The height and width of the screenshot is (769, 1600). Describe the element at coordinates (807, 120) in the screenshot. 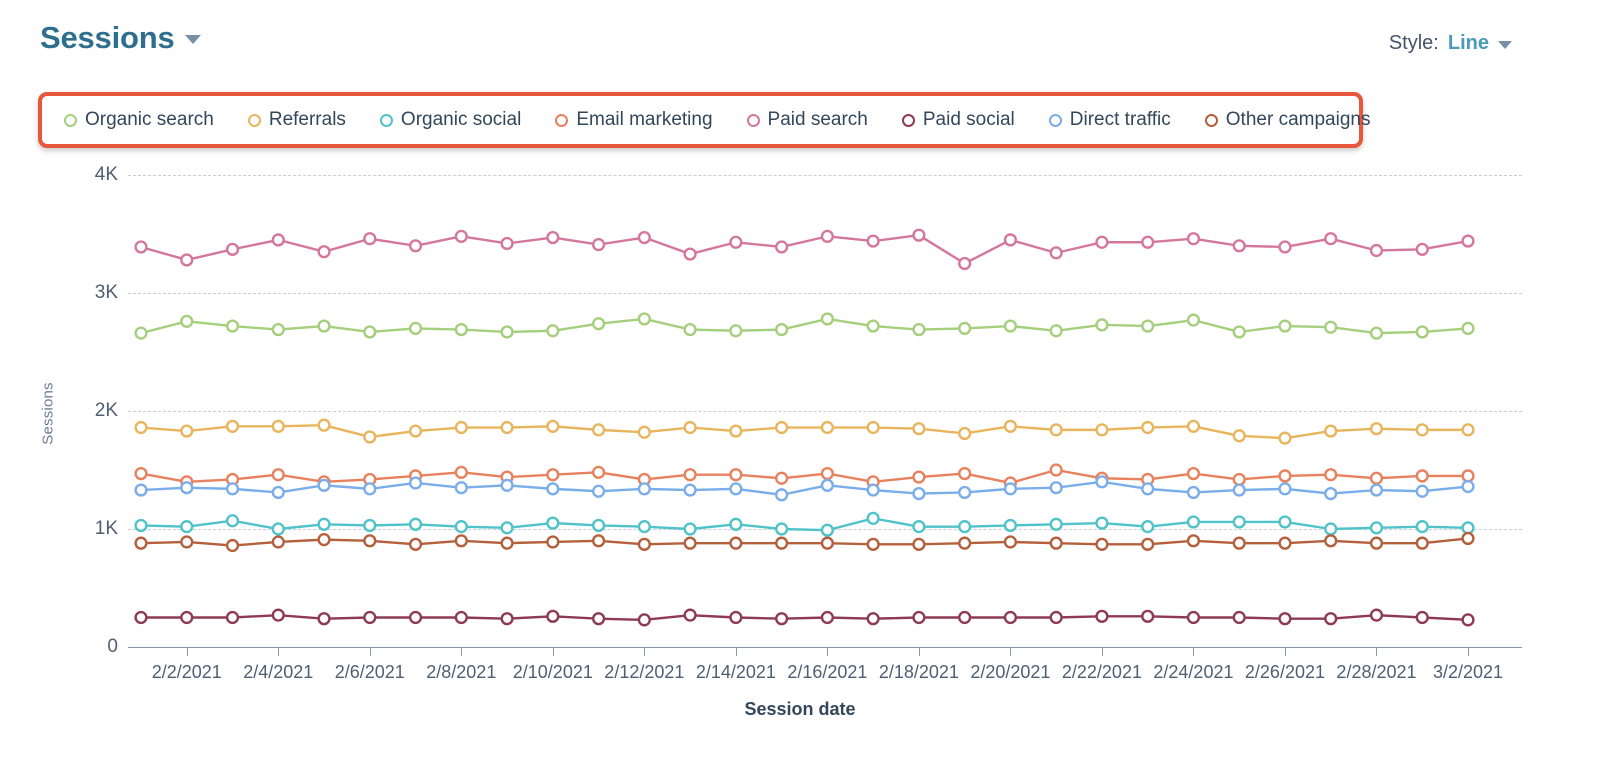

I see `legend-item-paid-search: Paid search` at that location.